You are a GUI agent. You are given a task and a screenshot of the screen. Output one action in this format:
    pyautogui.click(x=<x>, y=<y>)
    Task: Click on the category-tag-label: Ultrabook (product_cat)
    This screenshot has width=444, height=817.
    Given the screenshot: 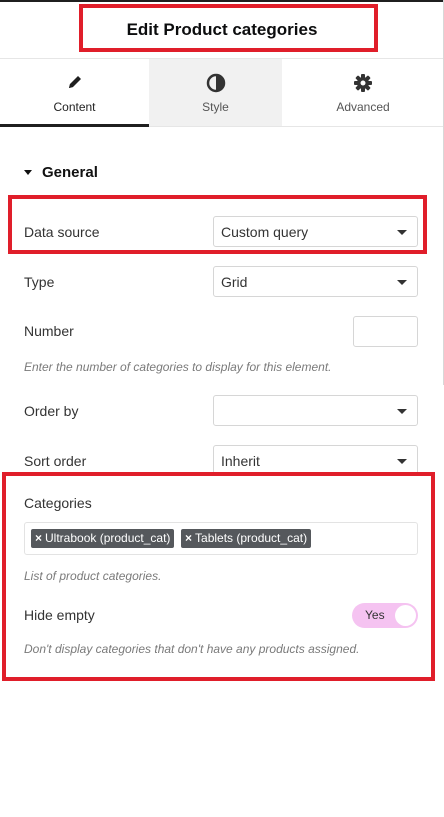 What is the action you would take?
    pyautogui.click(x=108, y=538)
    